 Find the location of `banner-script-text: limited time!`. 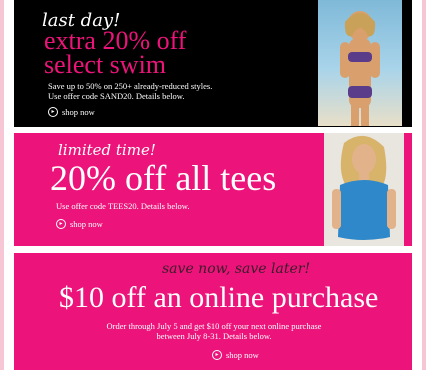

banner-script-text: limited time! is located at coordinates (107, 150).